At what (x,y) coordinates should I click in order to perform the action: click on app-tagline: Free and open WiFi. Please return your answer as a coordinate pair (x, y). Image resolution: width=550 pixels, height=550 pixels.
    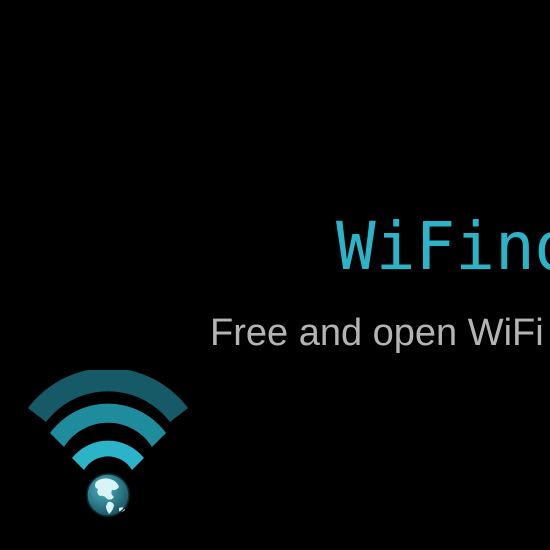
    Looking at the image, I should click on (377, 333).